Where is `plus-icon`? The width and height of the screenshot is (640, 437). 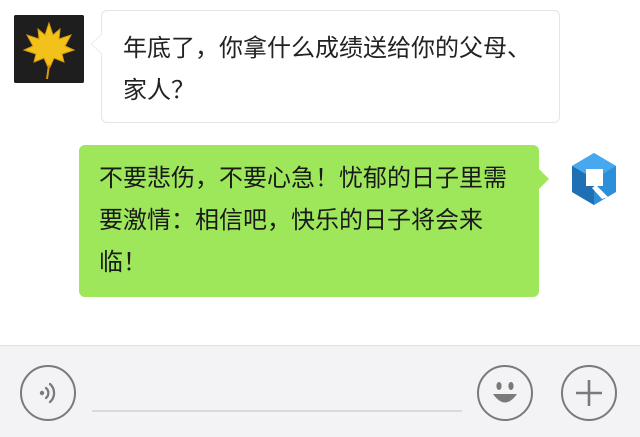
plus-icon is located at coordinates (589, 393).